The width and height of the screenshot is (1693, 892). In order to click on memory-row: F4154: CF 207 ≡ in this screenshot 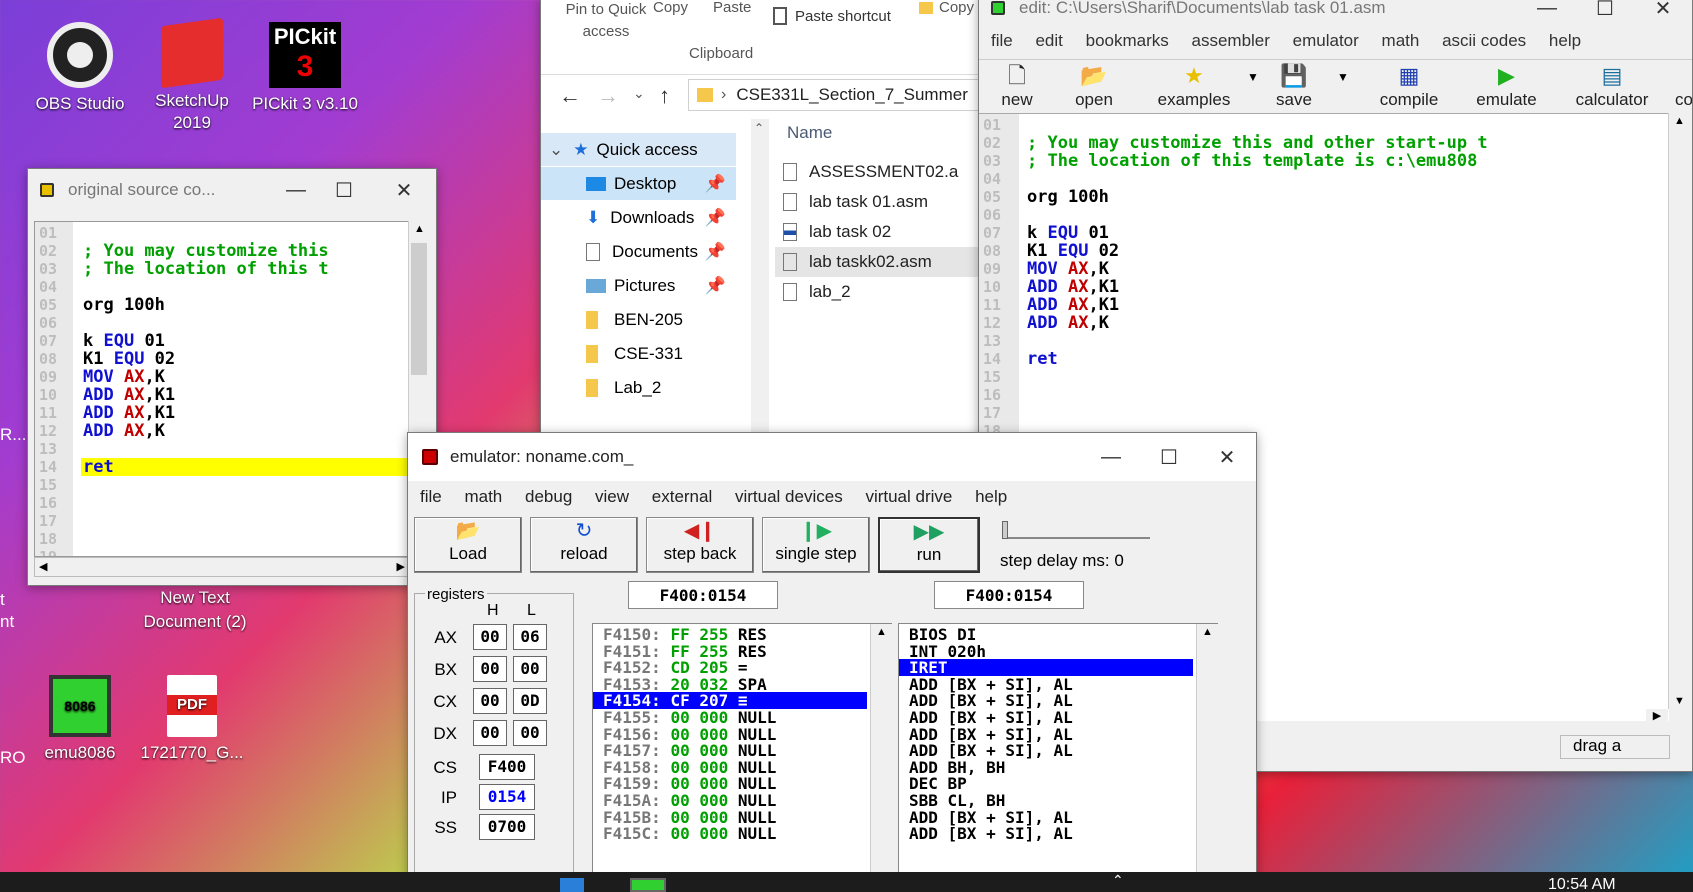, I will do `click(730, 700)`.